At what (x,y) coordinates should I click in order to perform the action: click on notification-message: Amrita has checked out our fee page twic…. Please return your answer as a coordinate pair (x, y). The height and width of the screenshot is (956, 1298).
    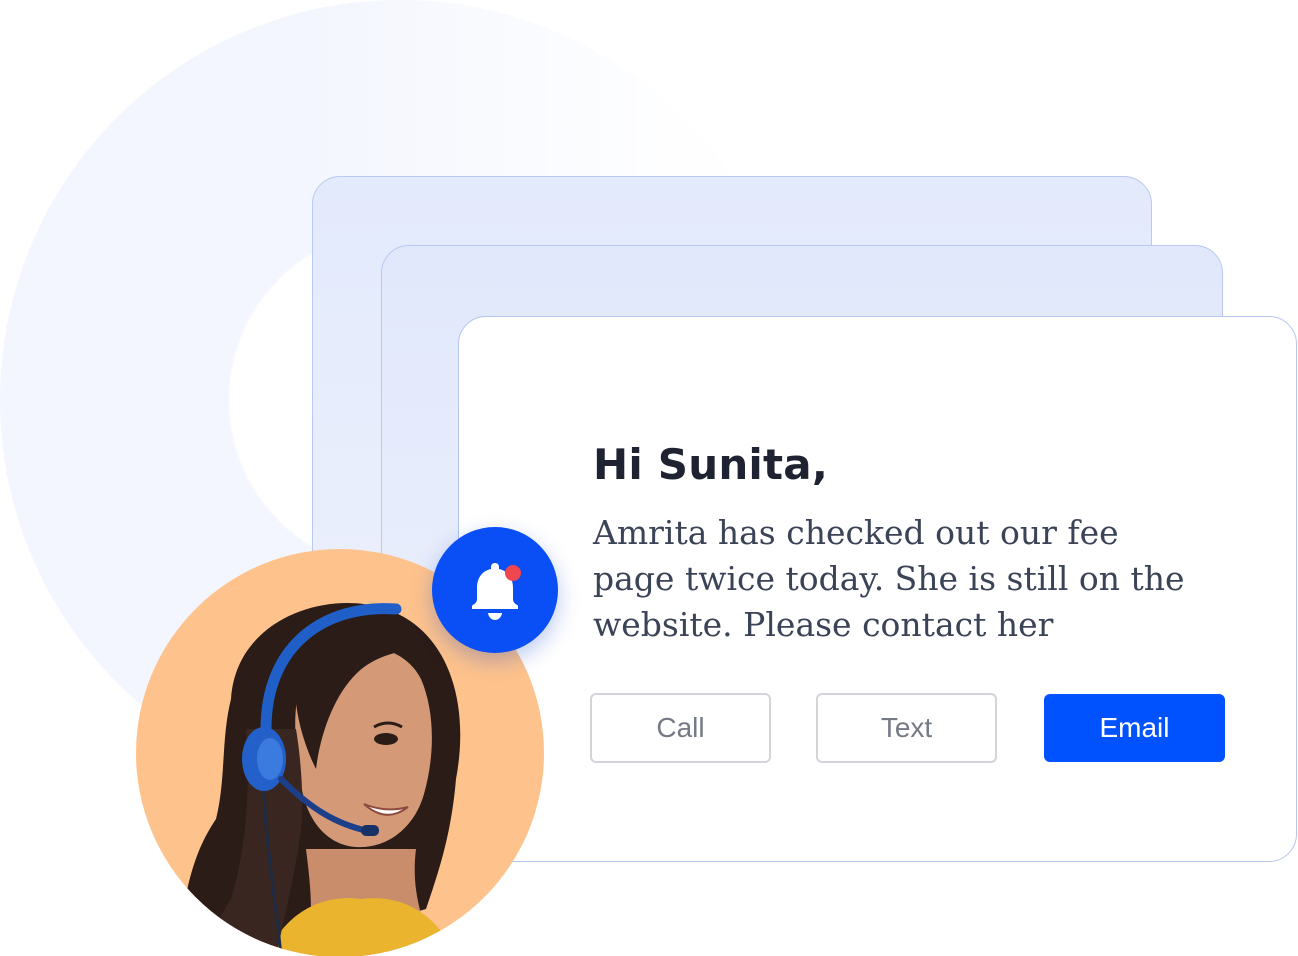
    Looking at the image, I should click on (889, 578).